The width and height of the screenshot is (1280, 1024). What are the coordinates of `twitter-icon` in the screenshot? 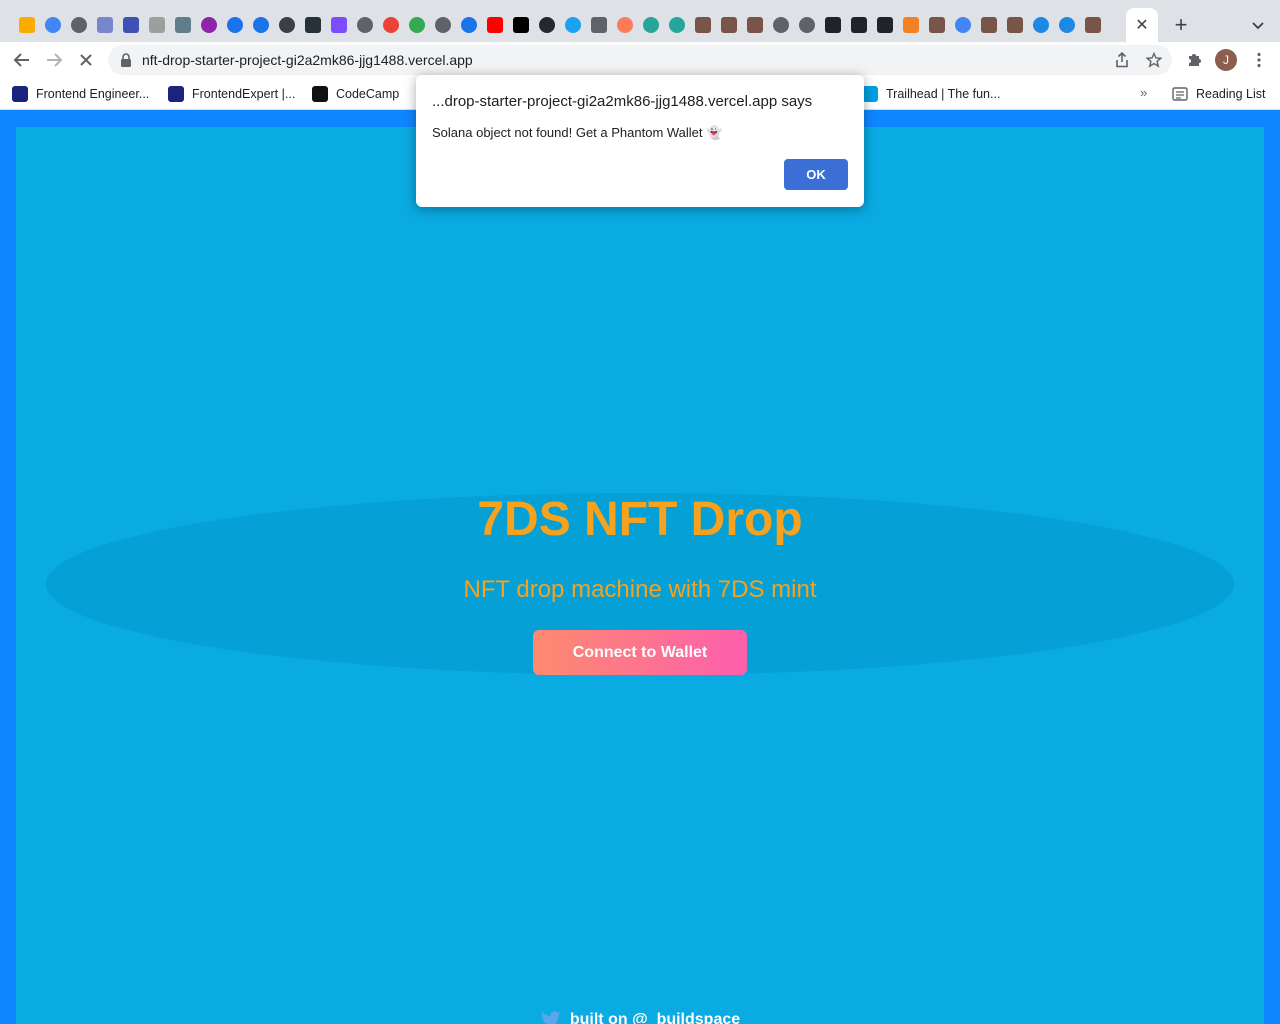 It's located at (551, 1017).